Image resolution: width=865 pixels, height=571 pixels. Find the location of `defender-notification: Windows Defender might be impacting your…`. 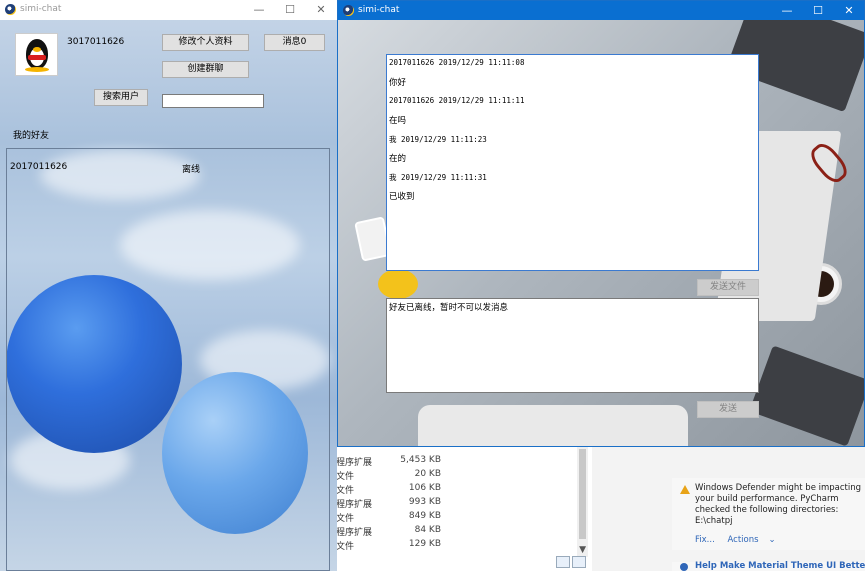

defender-notification: Windows Defender might be impacting your… is located at coordinates (768, 514).